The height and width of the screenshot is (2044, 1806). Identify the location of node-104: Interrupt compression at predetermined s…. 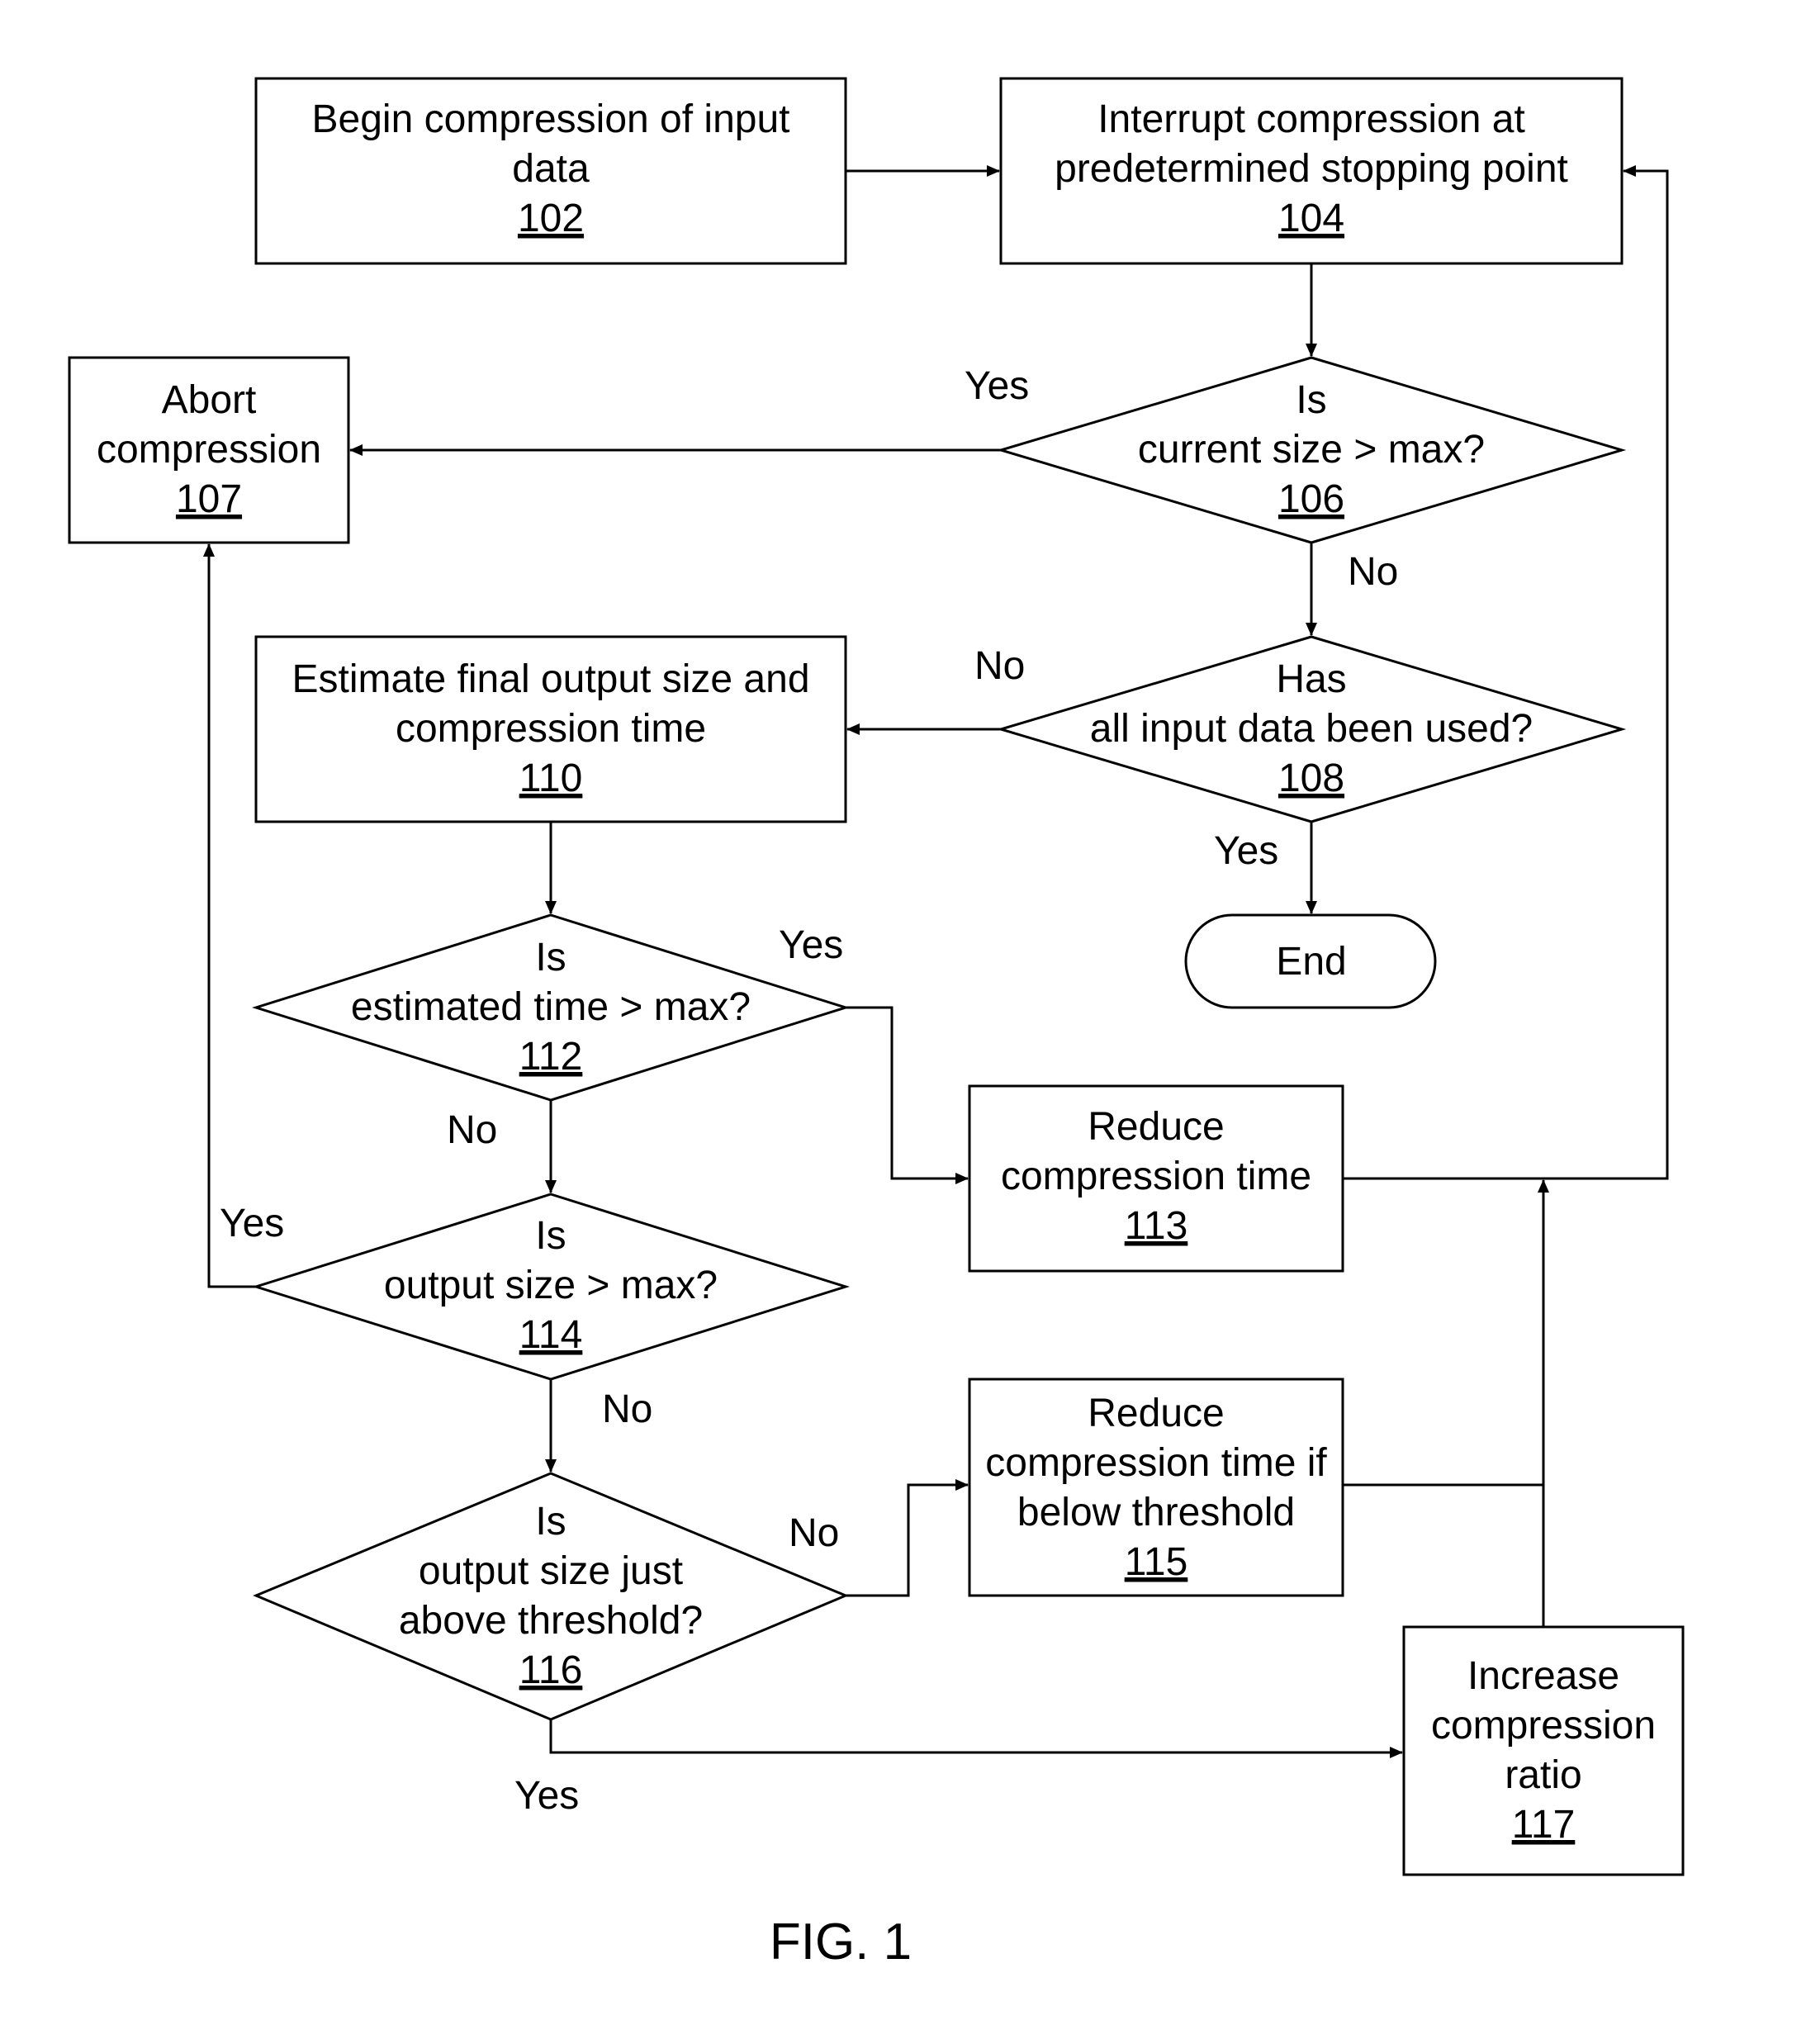
(1311, 171).